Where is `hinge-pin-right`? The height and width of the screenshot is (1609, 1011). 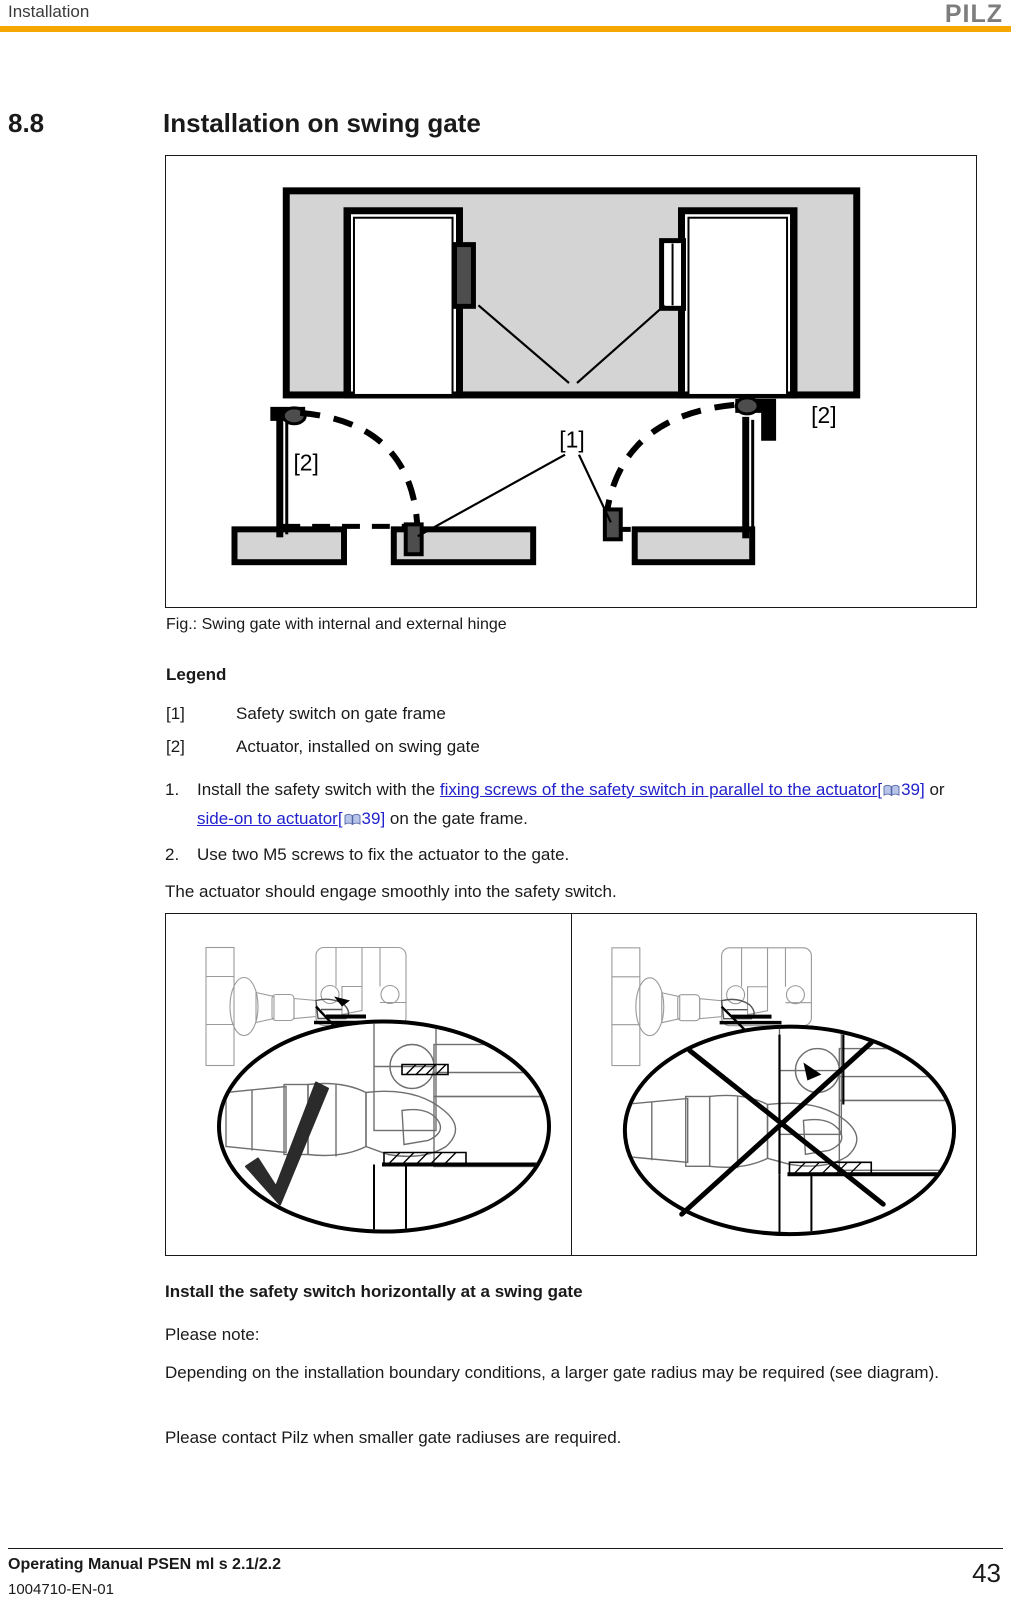
hinge-pin-right is located at coordinates (747, 406).